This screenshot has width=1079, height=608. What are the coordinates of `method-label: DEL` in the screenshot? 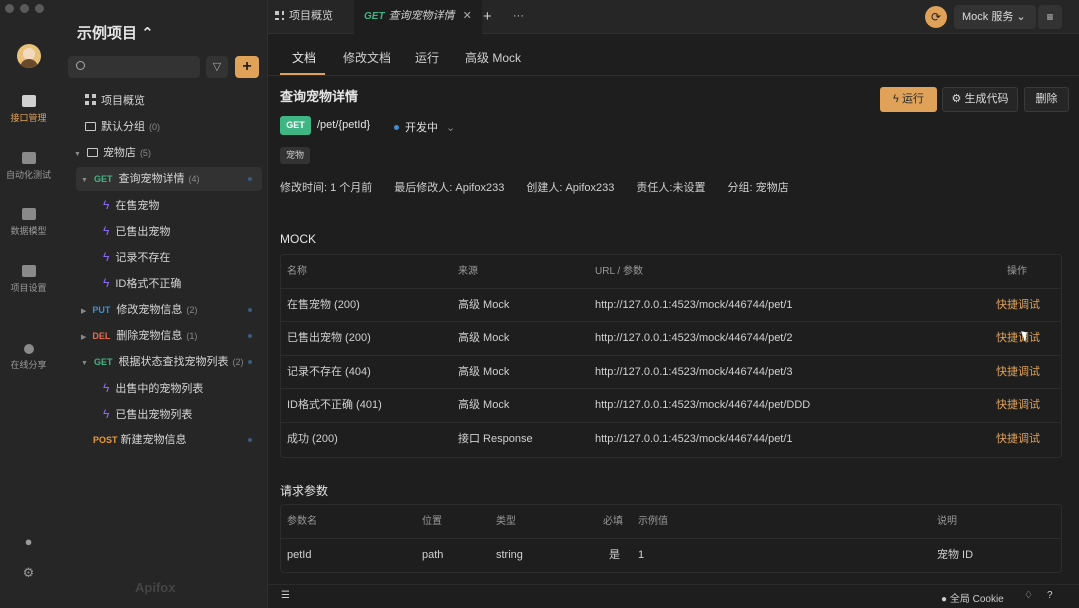 It's located at (101, 336).